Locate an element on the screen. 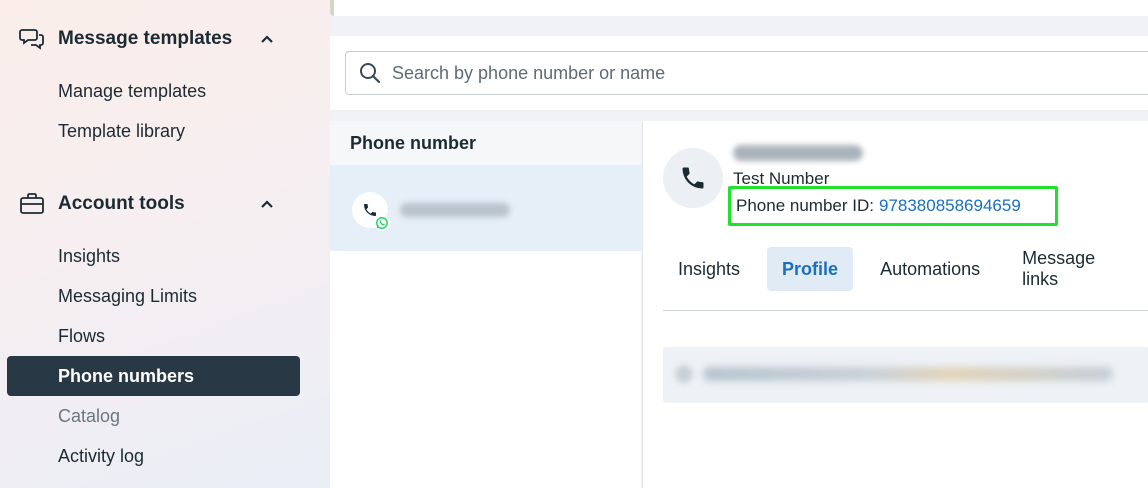 The width and height of the screenshot is (1148, 488). redacted-banner-text is located at coordinates (908, 374).